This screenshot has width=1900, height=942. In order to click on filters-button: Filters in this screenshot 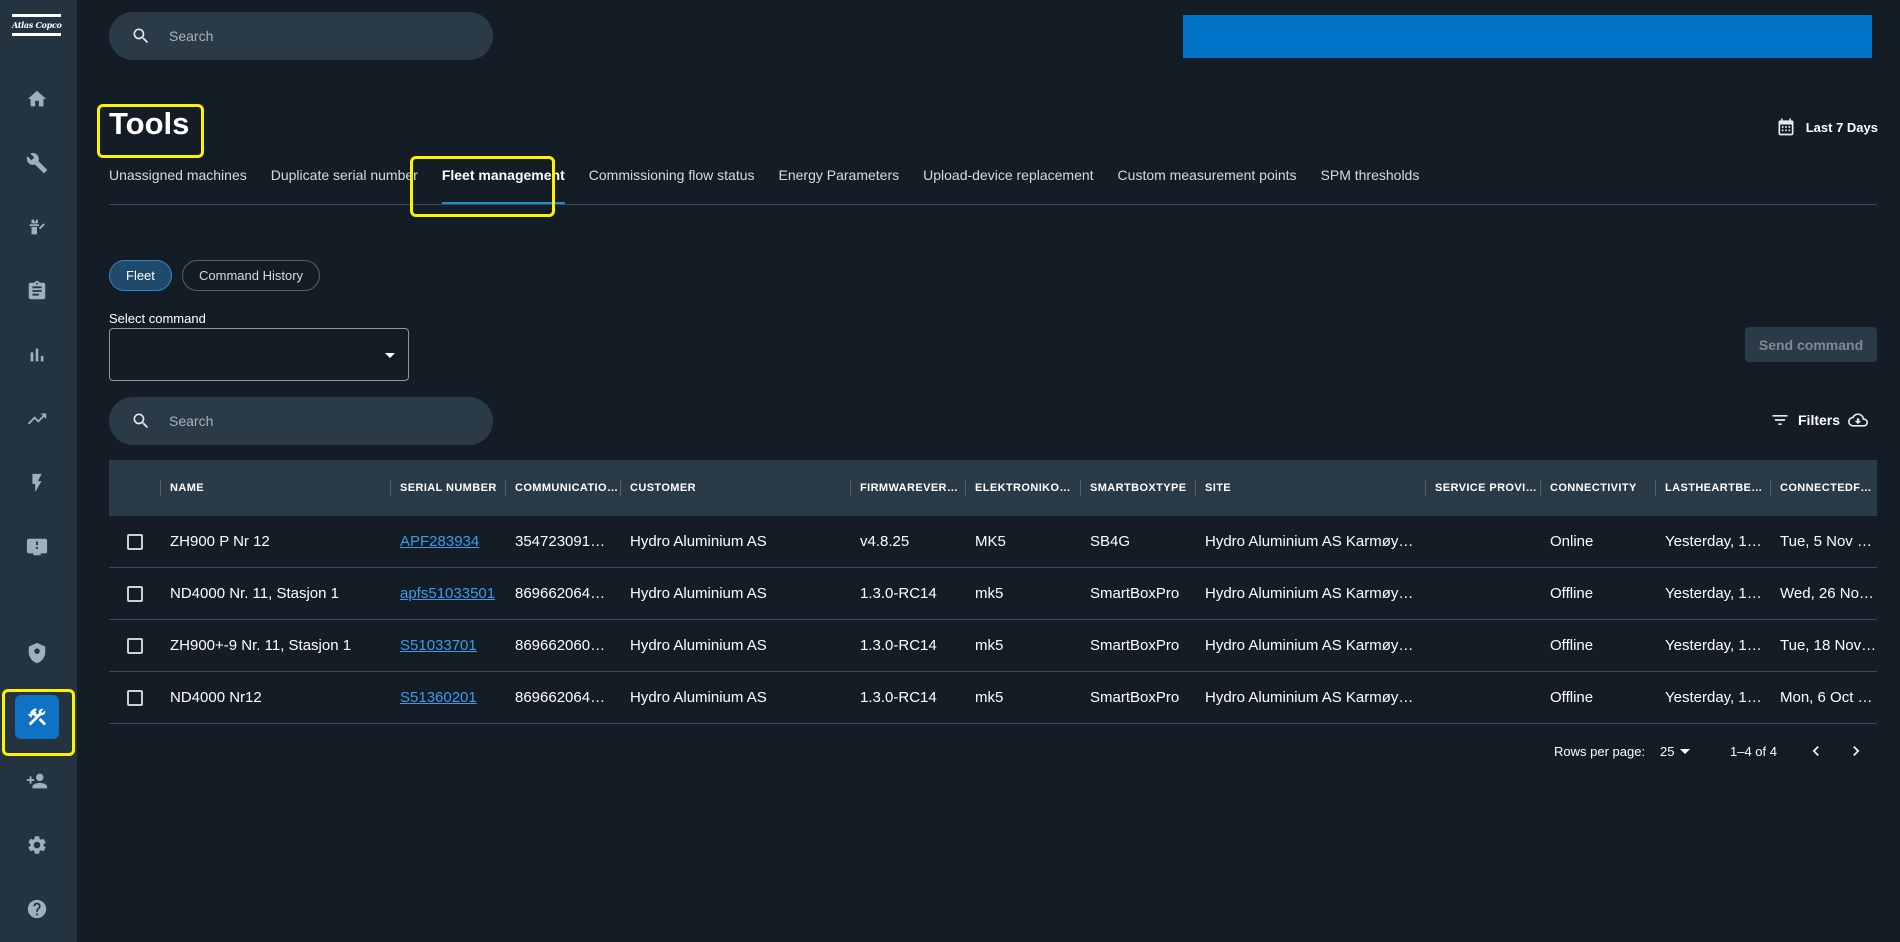, I will do `click(1805, 420)`.